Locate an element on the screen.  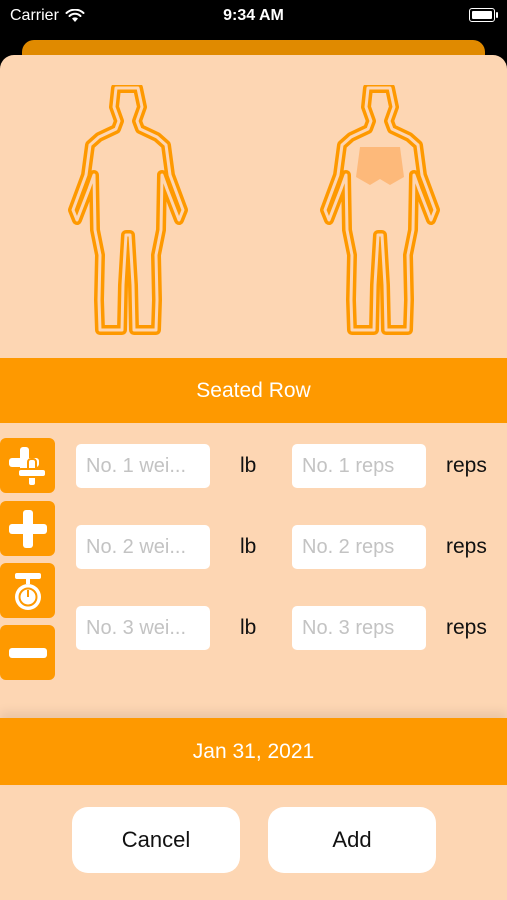
date-label: Jan 31, 2021 is located at coordinates (253, 751).